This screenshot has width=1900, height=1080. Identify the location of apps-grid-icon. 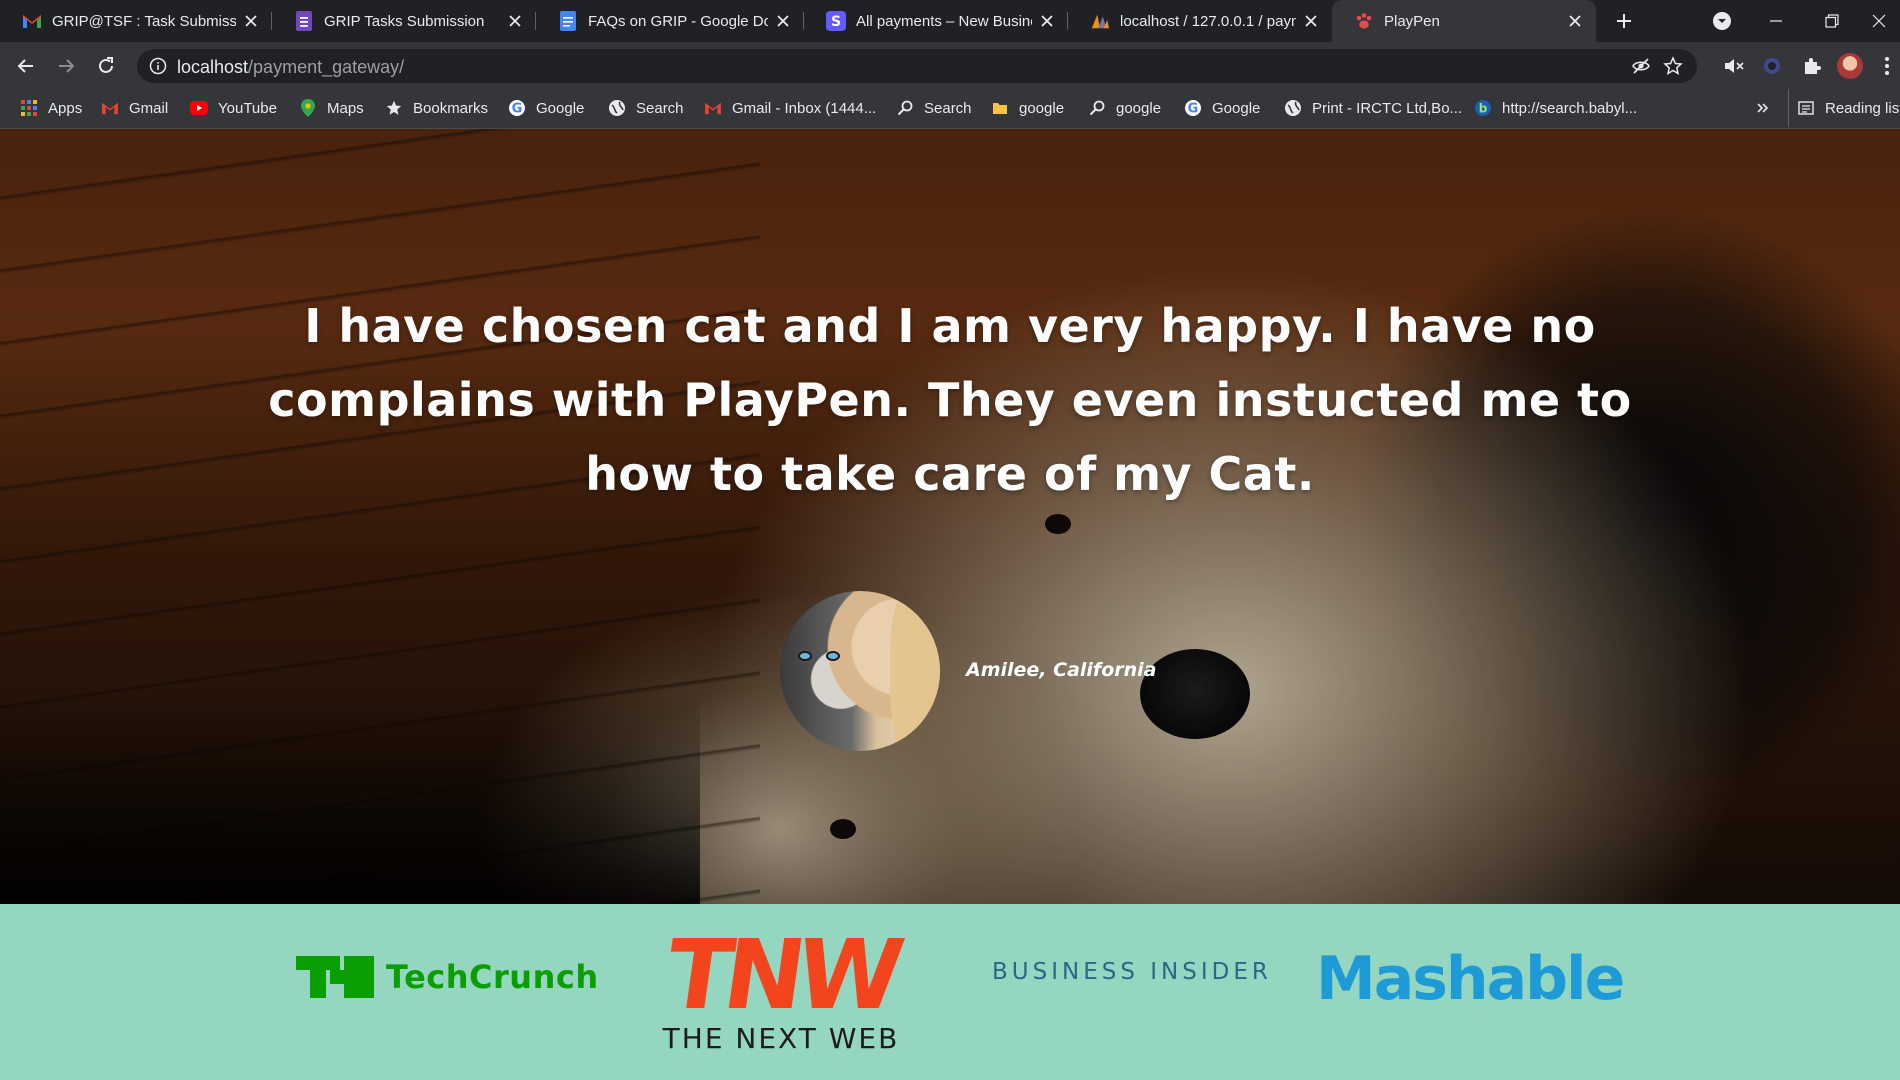
(29, 108).